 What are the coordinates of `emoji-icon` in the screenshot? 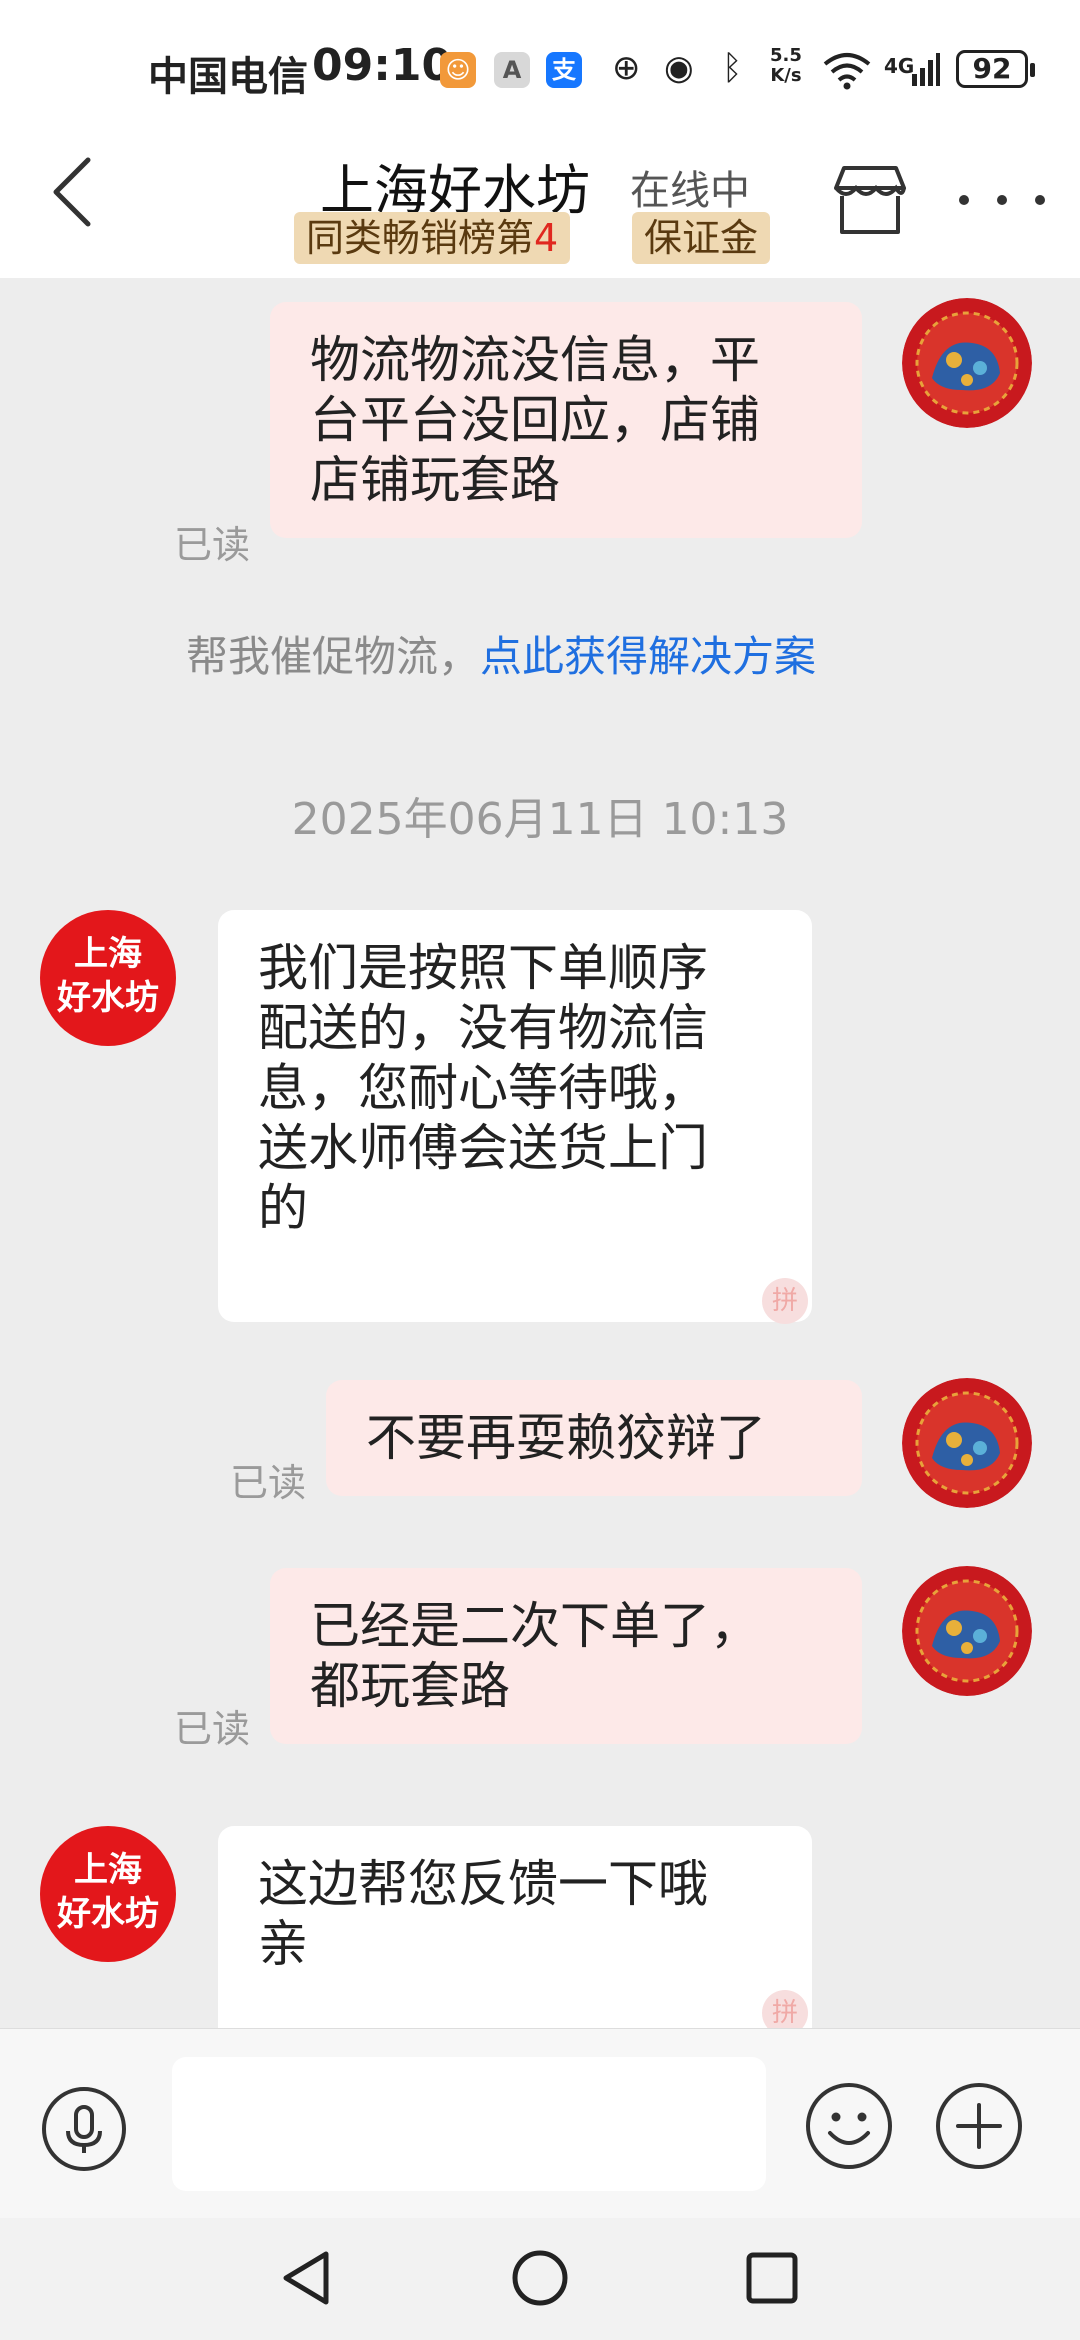 It's located at (849, 2126).